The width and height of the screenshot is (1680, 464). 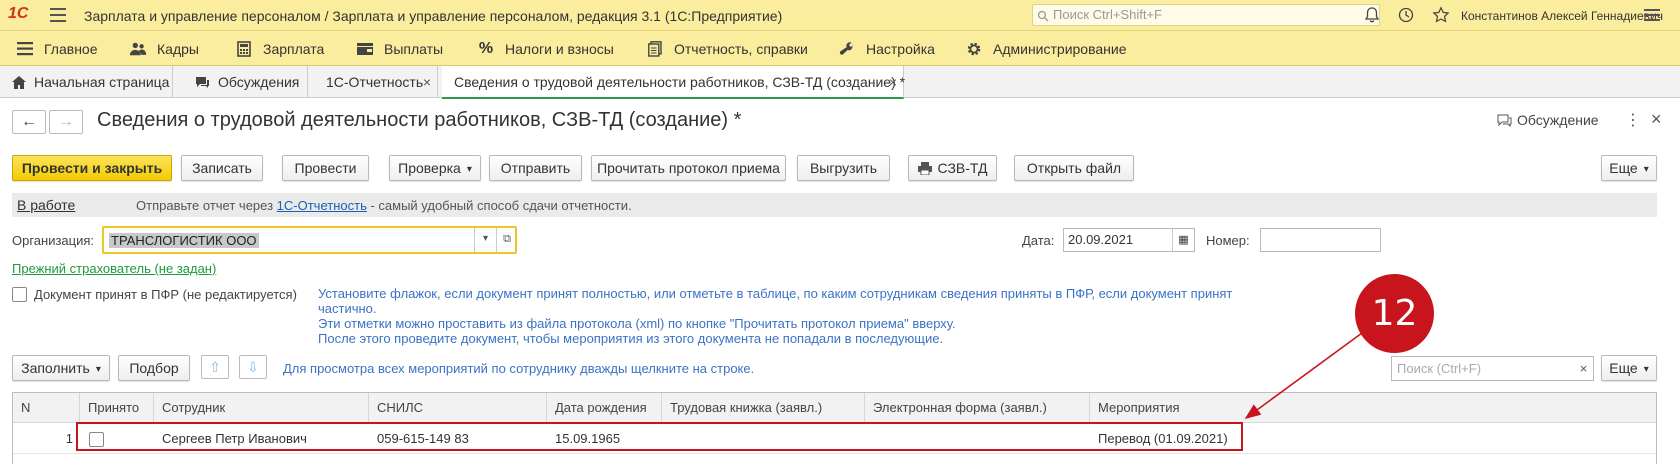 What do you see at coordinates (486, 48) in the screenshot?
I see `percent-icon: %` at bounding box center [486, 48].